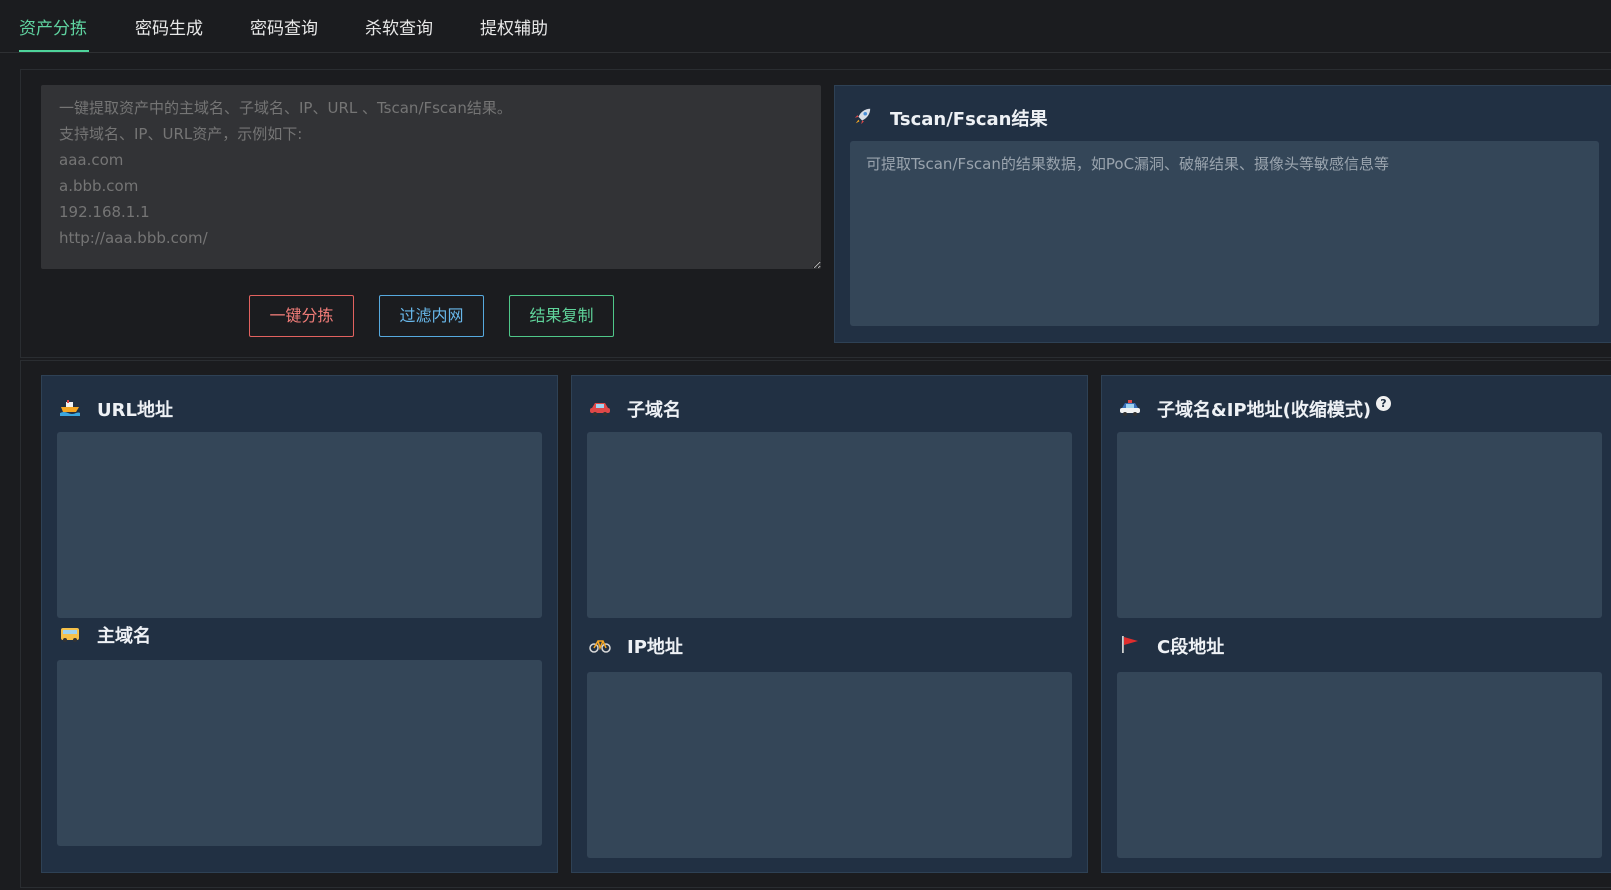  What do you see at coordinates (284, 33) in the screenshot?
I see `tab-password-query: 密码查询` at bounding box center [284, 33].